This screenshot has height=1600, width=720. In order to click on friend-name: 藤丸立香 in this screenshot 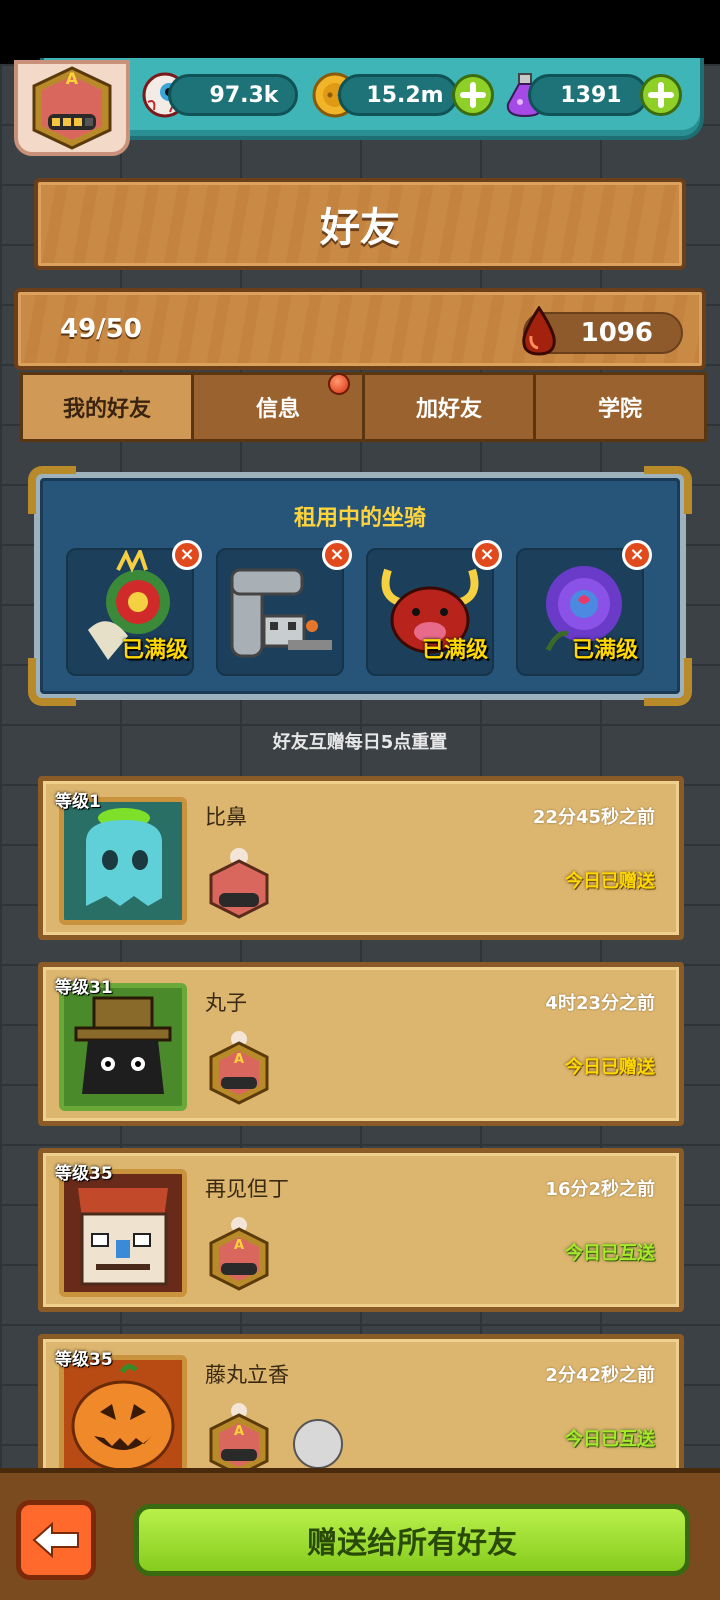, I will do `click(247, 1375)`.